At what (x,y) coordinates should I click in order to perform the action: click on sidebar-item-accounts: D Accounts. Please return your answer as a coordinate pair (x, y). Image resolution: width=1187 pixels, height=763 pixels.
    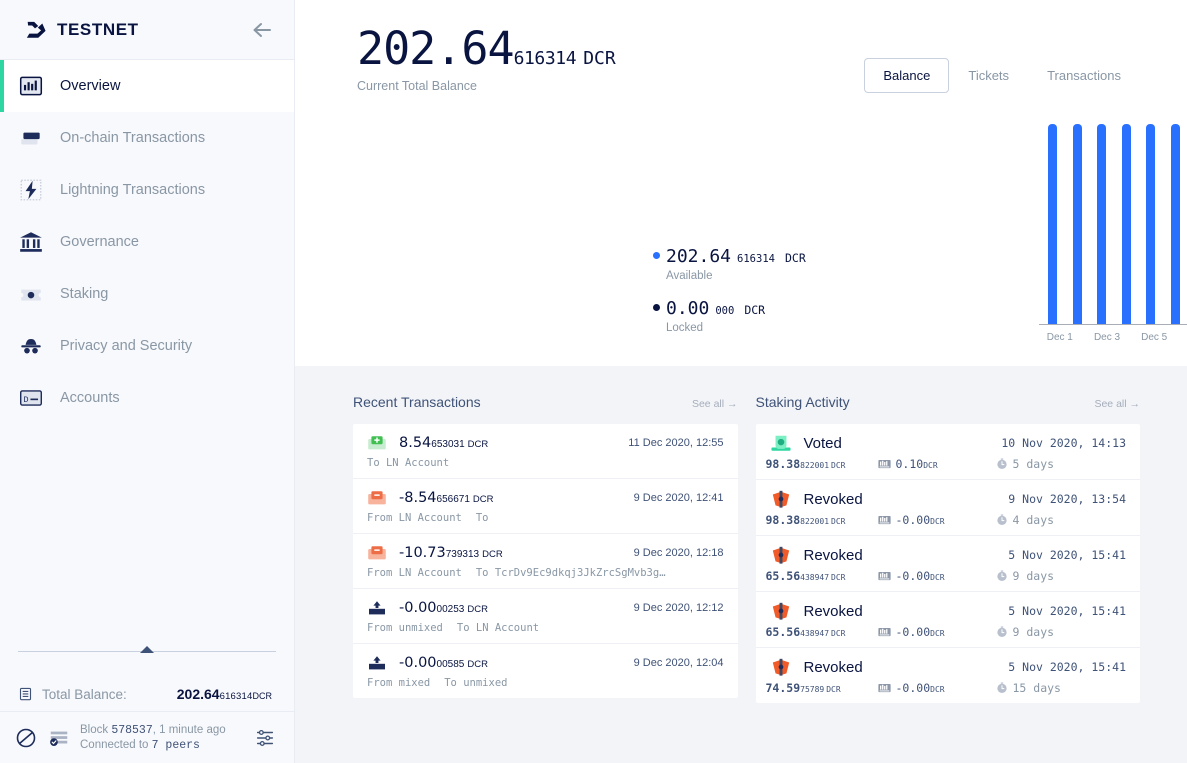
    Looking at the image, I should click on (147, 398).